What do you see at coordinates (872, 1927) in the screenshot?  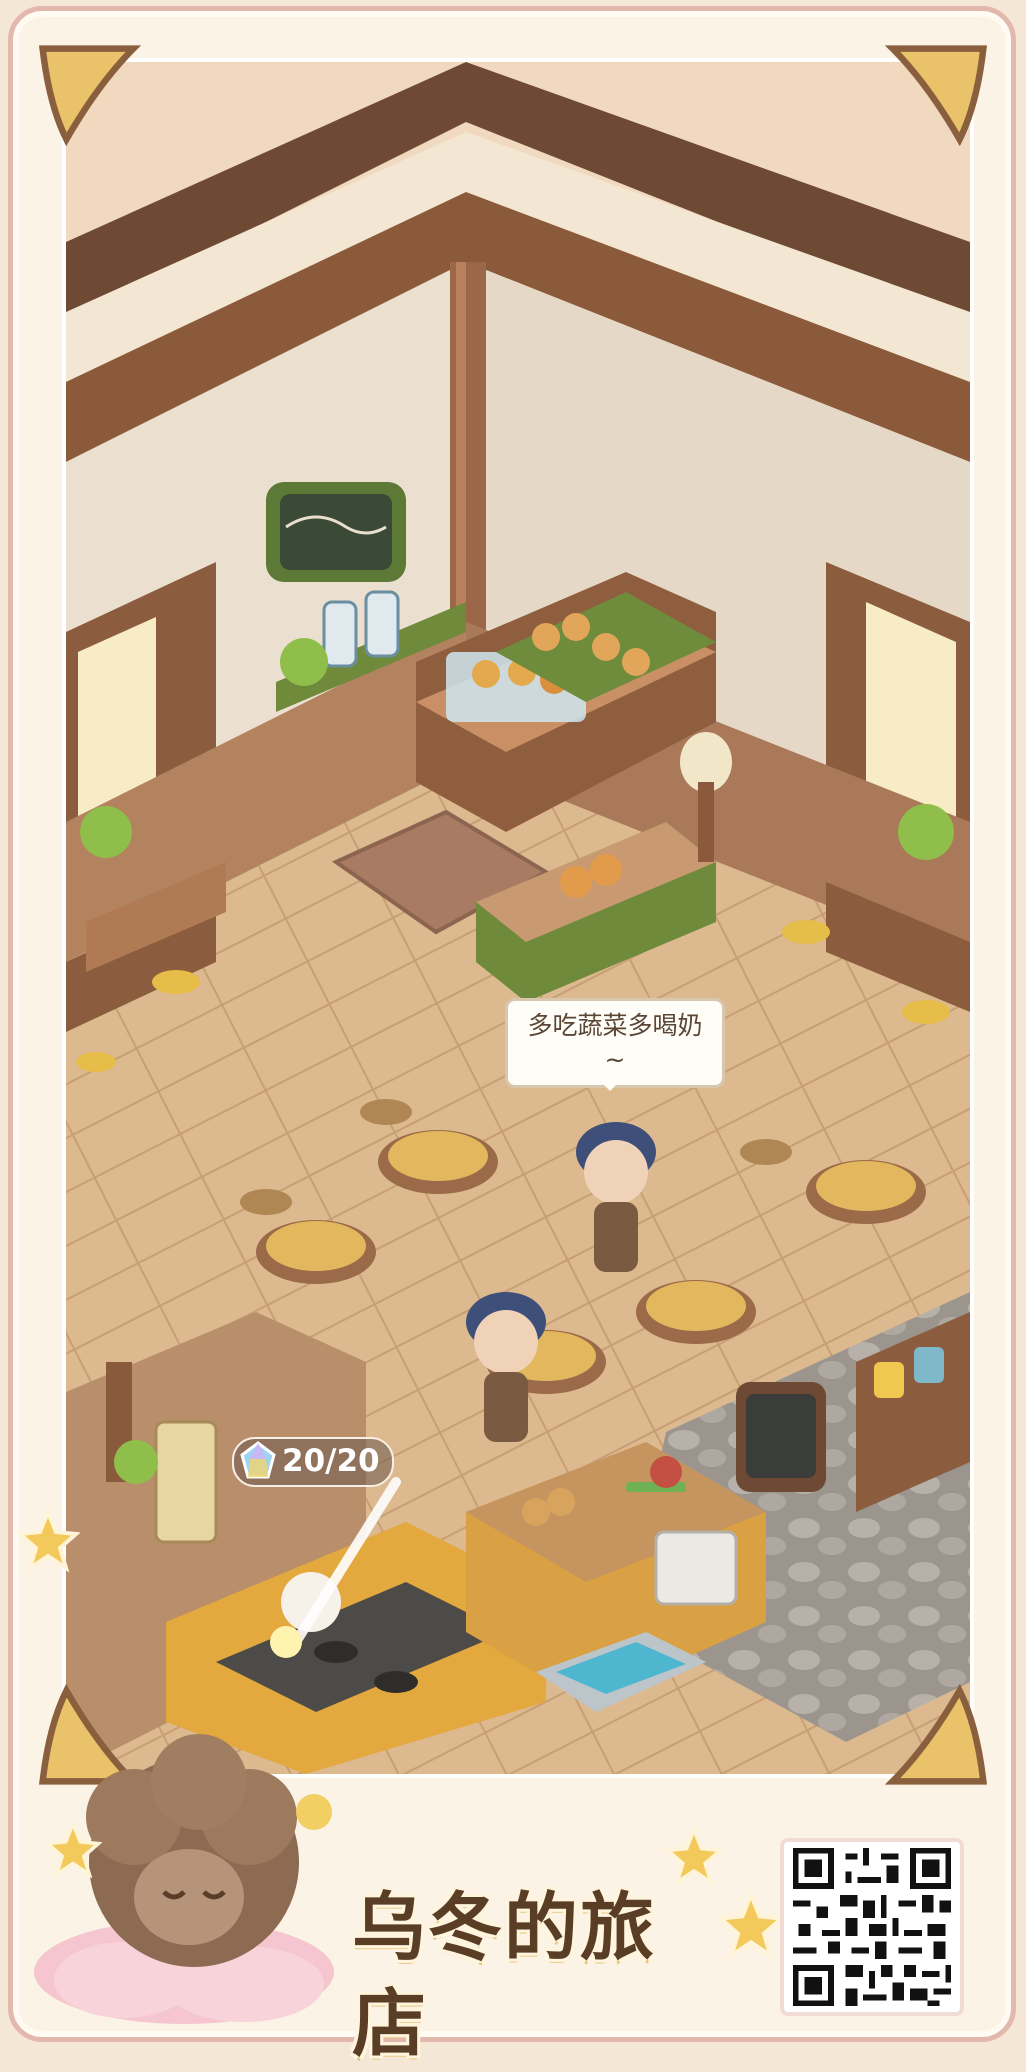 I see `qr-code` at bounding box center [872, 1927].